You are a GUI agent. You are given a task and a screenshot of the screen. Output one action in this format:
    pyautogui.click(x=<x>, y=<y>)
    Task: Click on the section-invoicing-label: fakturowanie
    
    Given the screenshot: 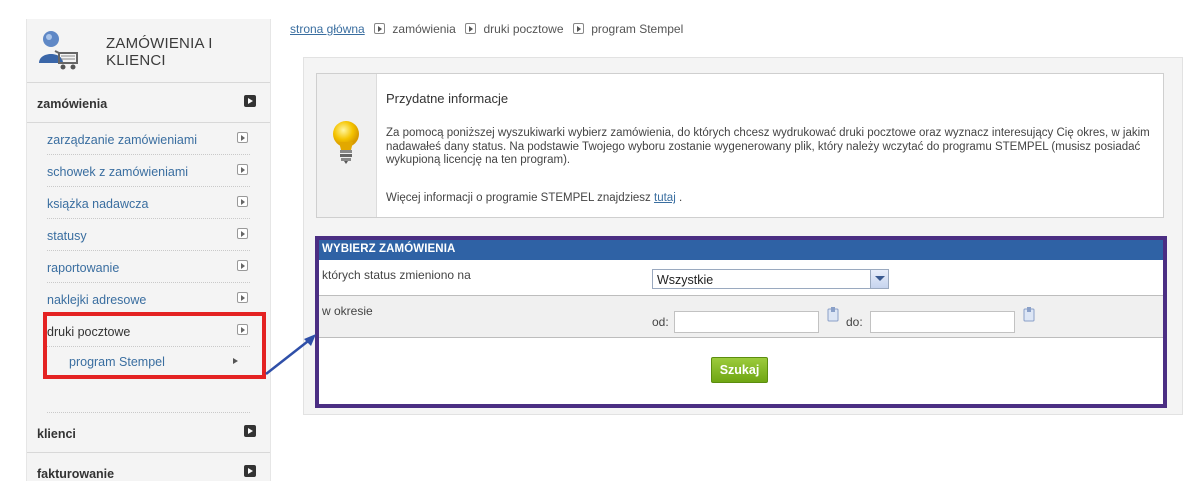 What is the action you would take?
    pyautogui.click(x=76, y=474)
    